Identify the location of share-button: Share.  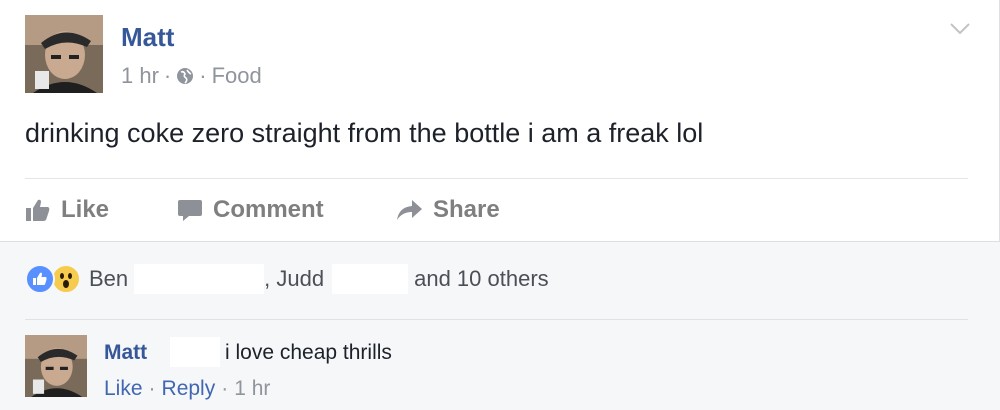
(447, 210).